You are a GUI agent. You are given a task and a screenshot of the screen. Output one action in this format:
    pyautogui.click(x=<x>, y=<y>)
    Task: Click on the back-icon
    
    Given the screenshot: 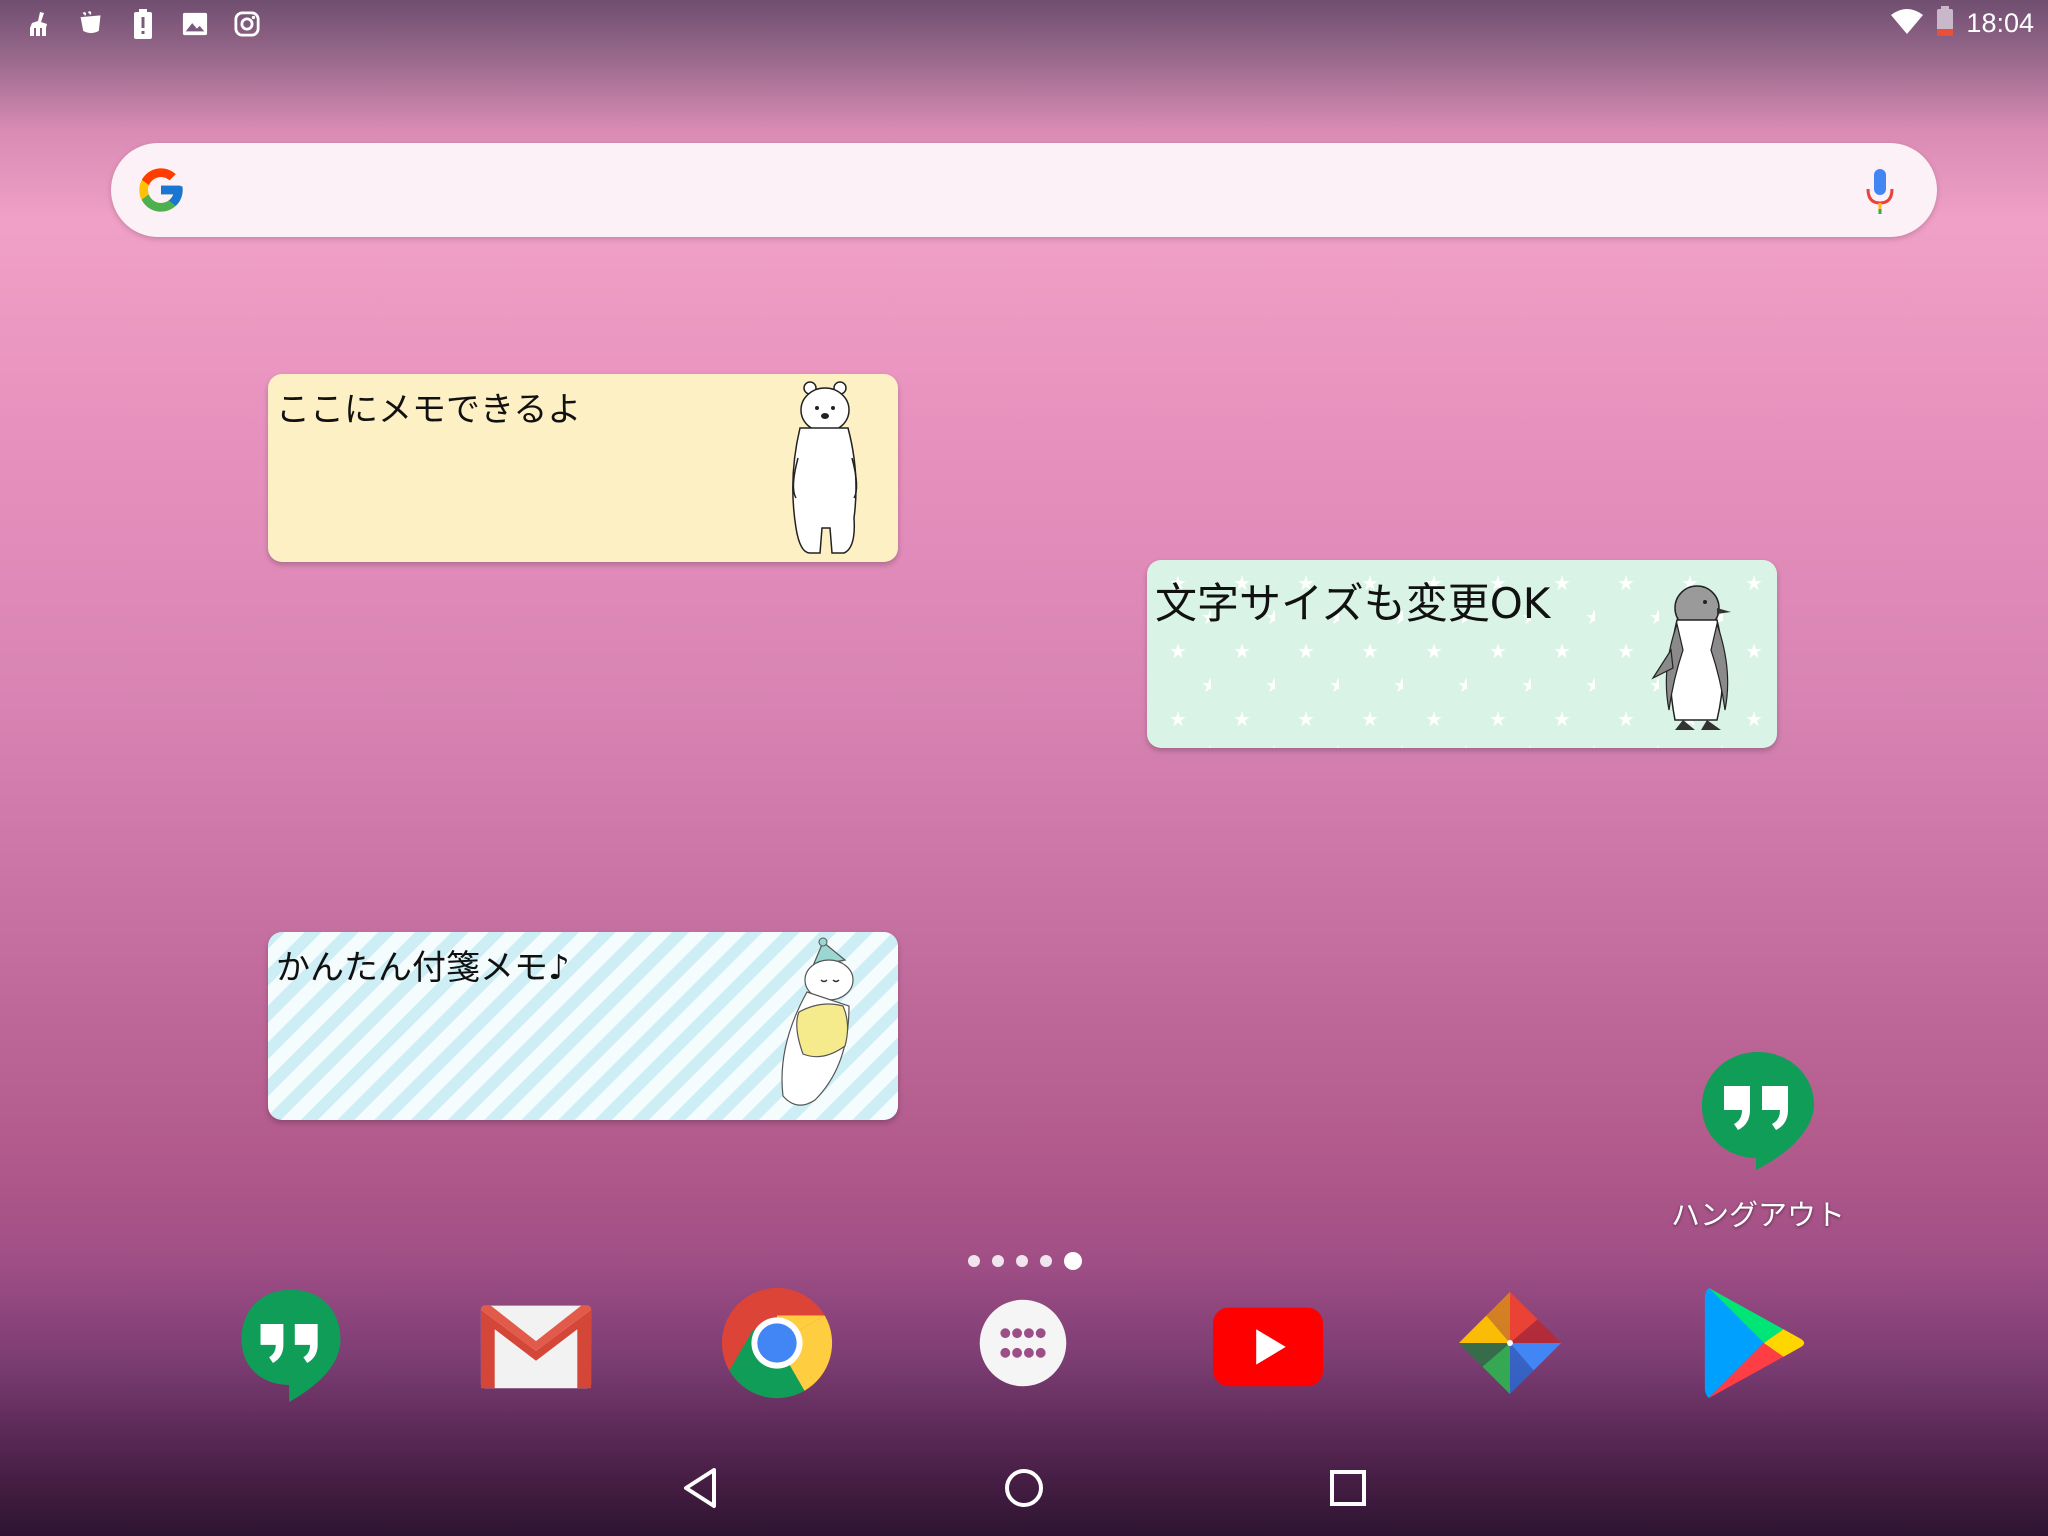 What is the action you would take?
    pyautogui.click(x=700, y=1488)
    